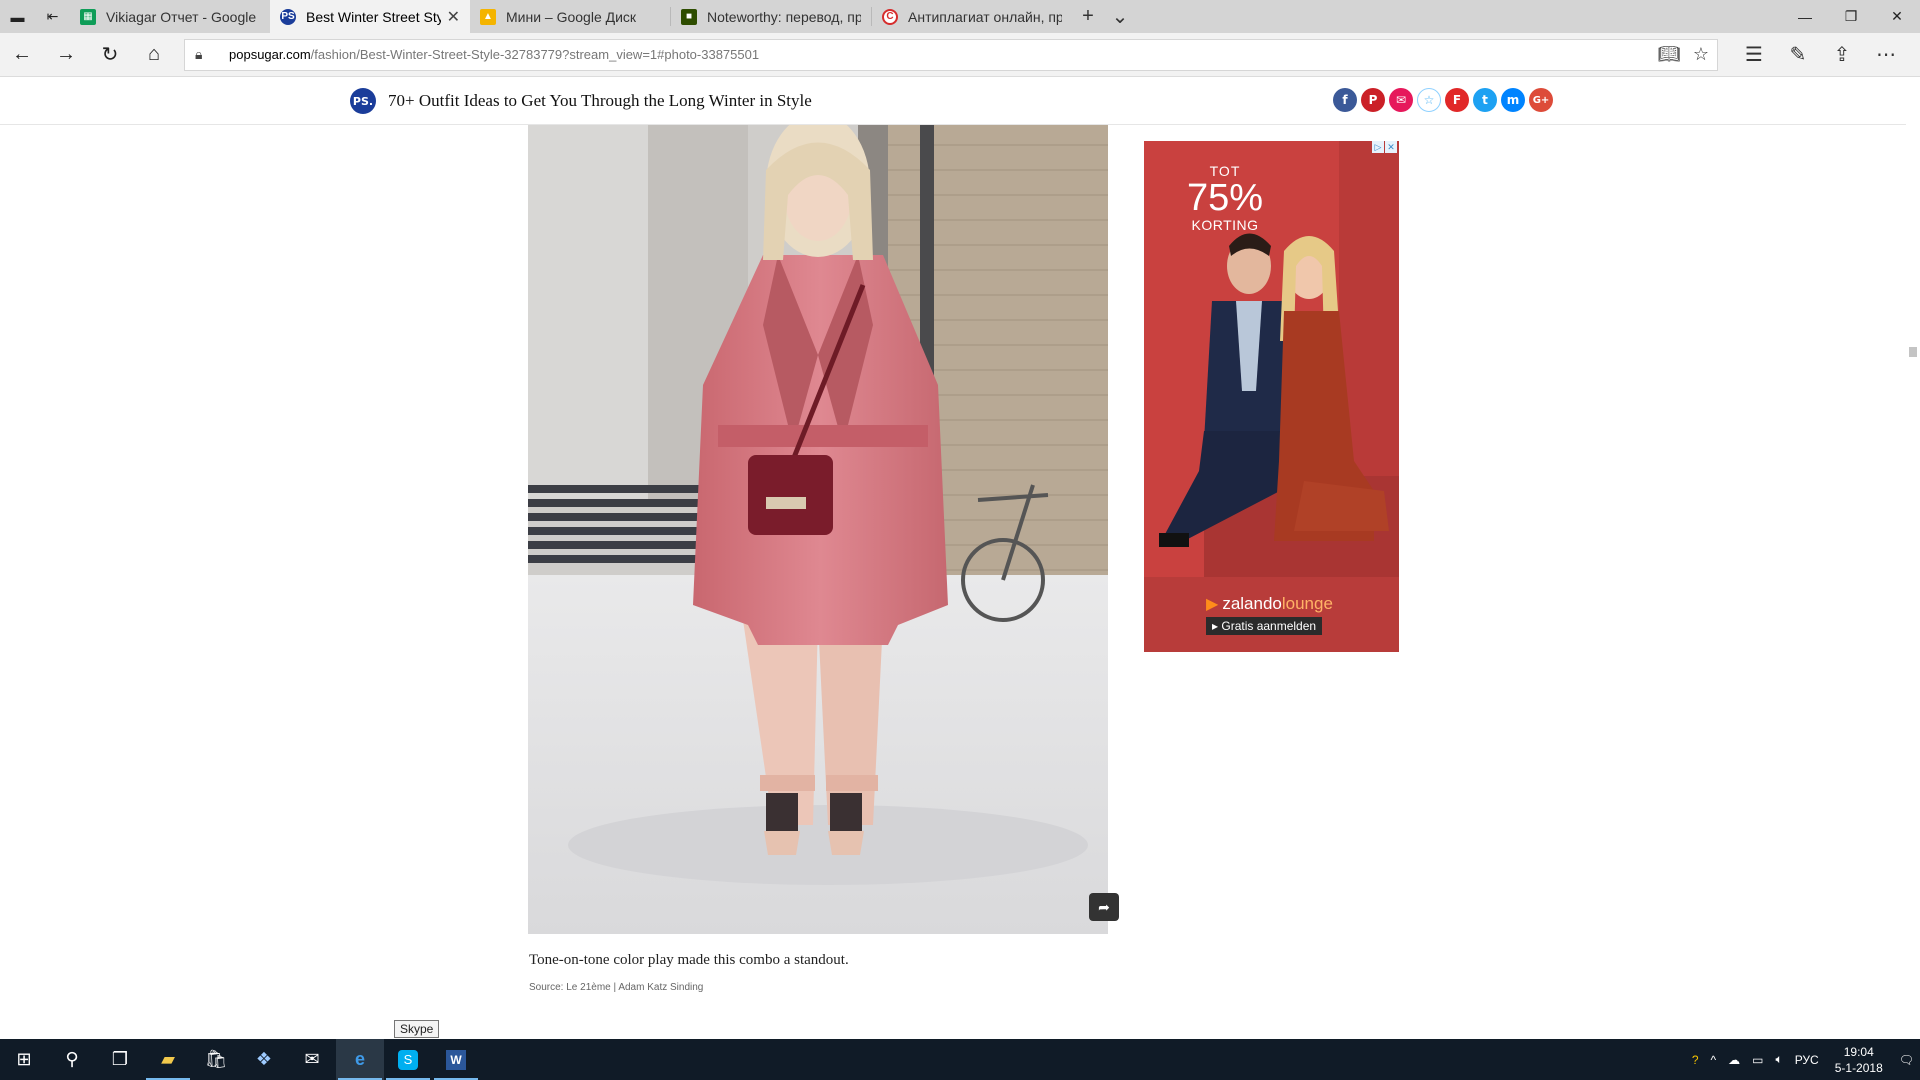  Describe the element at coordinates (1754, 54) in the screenshot. I see `hub-icon: ☰` at that location.